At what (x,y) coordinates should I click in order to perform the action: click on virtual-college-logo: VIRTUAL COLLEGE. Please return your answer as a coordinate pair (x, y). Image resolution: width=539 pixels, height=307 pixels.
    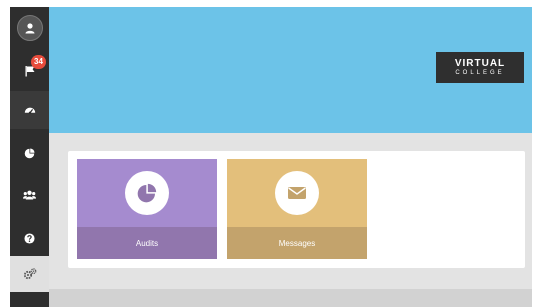
    Looking at the image, I should click on (480, 67).